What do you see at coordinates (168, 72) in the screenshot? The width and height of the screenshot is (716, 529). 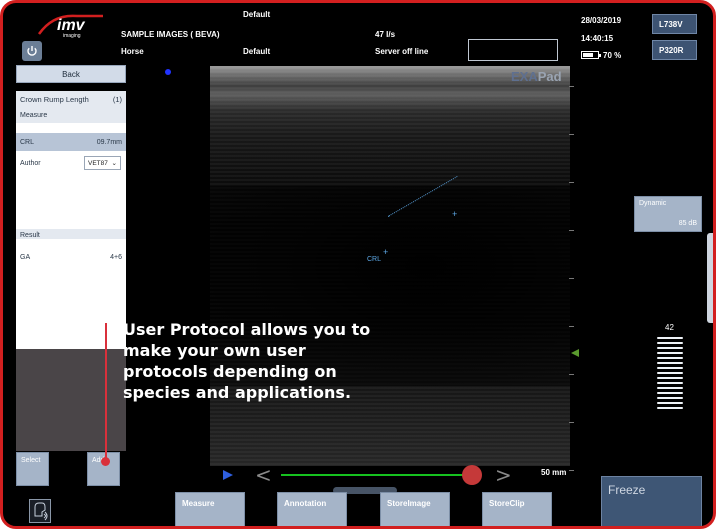 I see `orientation-marker` at bounding box center [168, 72].